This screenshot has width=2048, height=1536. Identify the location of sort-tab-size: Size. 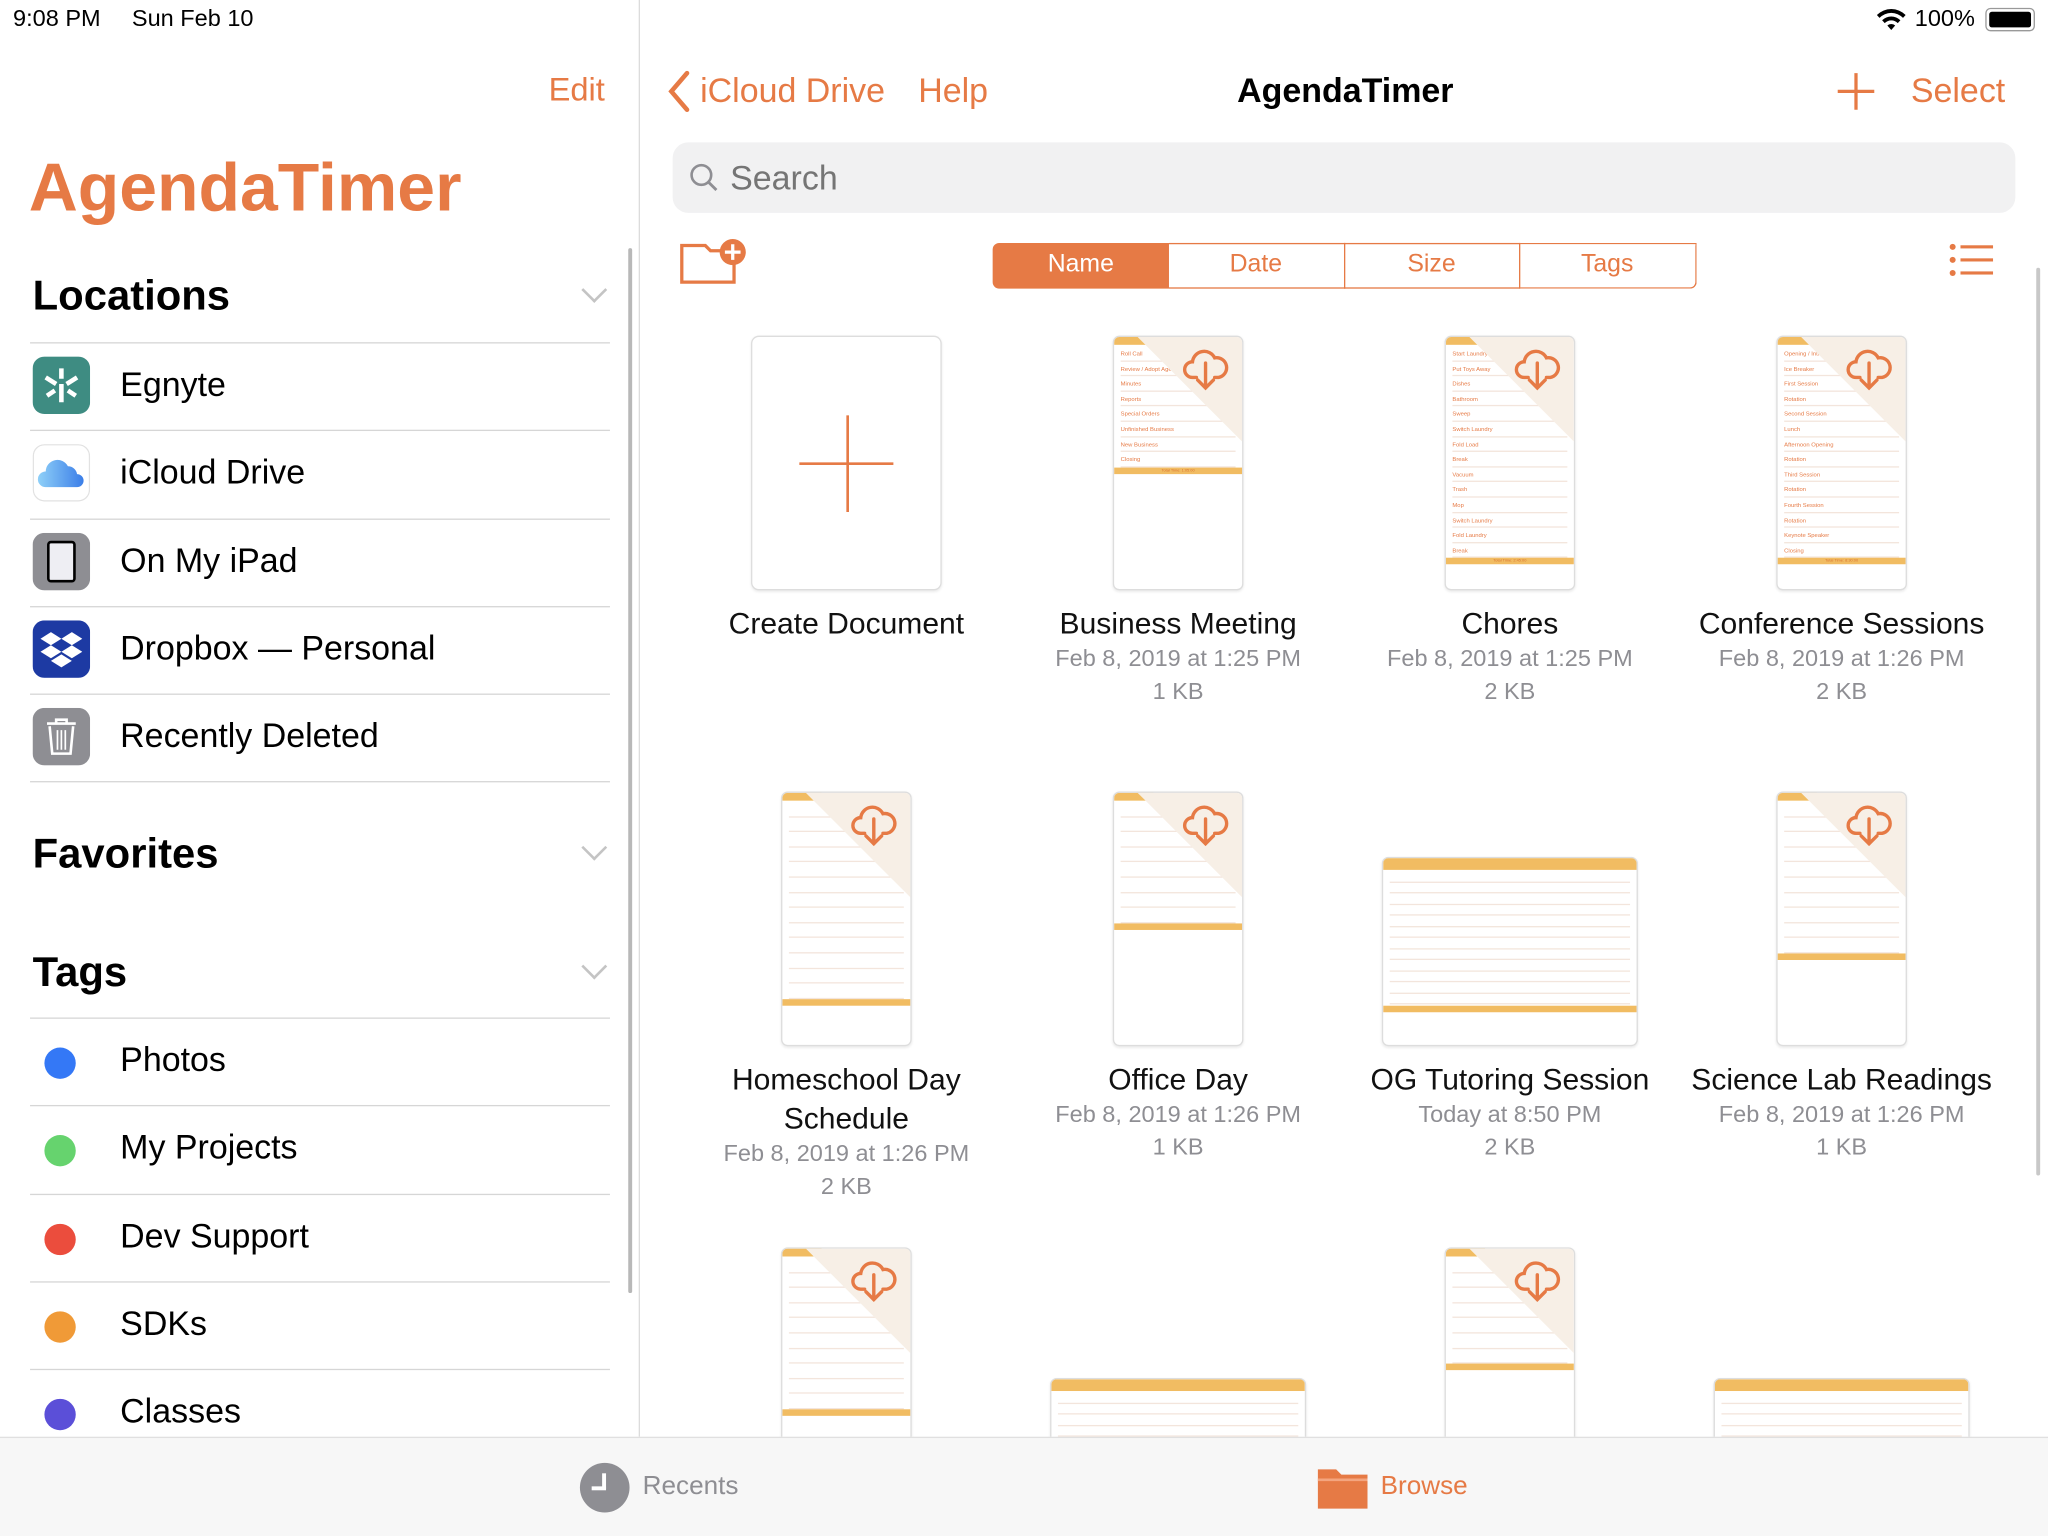
(1432, 265).